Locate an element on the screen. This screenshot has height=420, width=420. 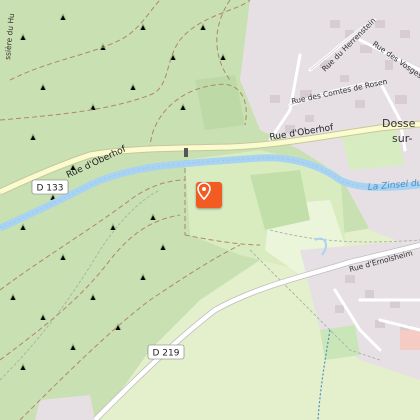
map-pin-icon is located at coordinates (204, 191).